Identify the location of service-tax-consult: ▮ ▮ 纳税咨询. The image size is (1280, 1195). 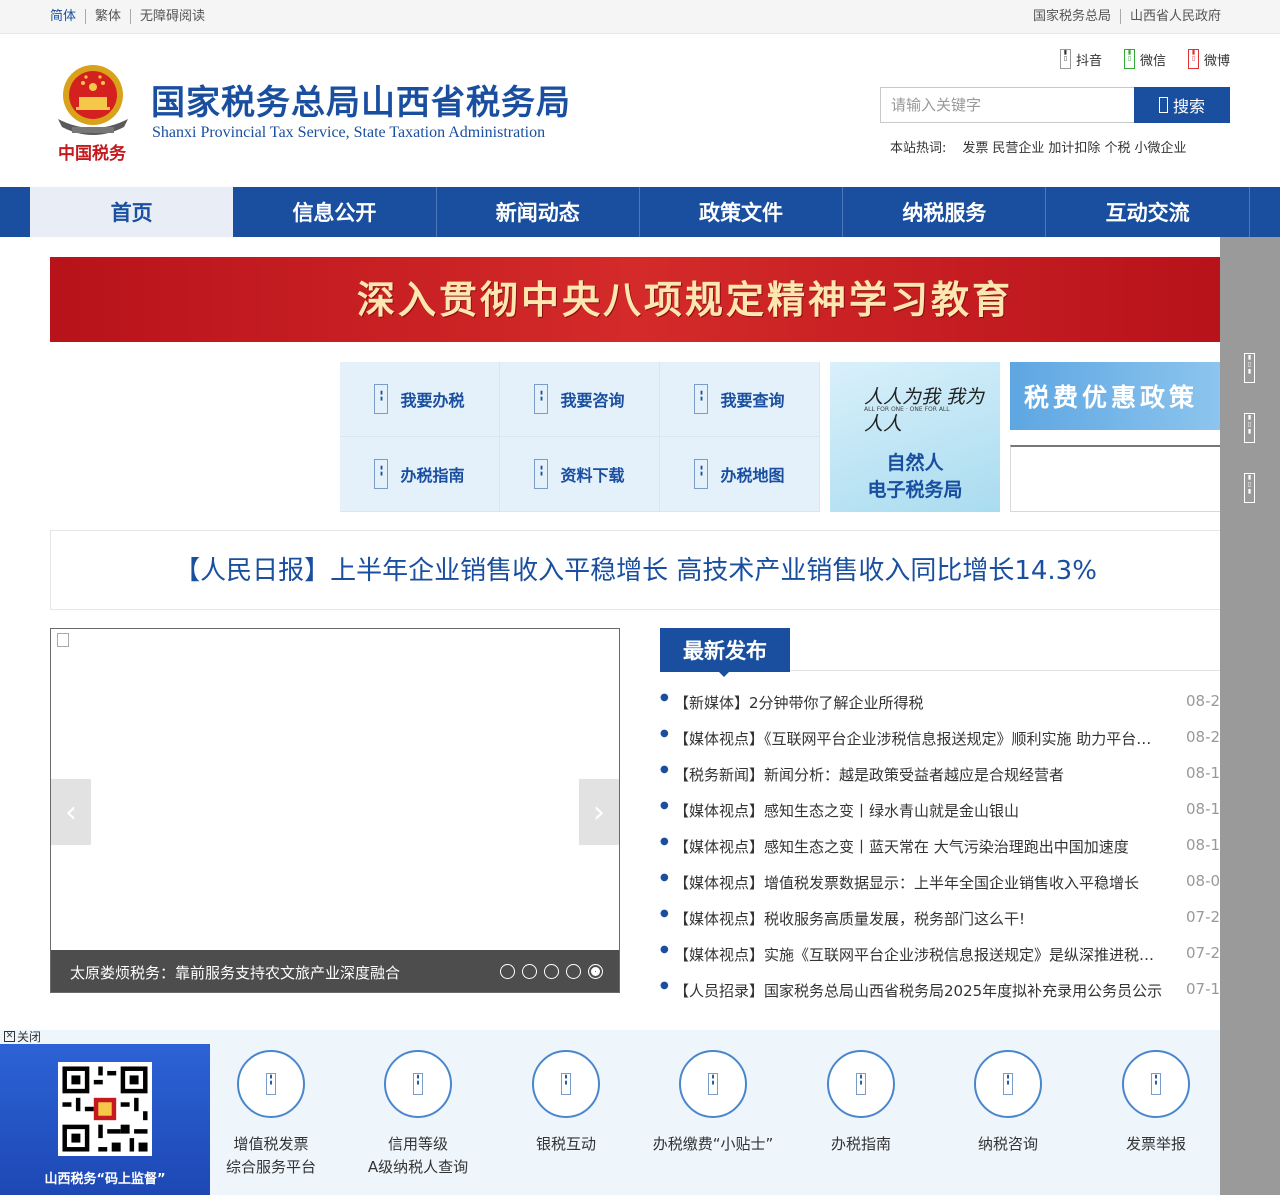
(1008, 1103).